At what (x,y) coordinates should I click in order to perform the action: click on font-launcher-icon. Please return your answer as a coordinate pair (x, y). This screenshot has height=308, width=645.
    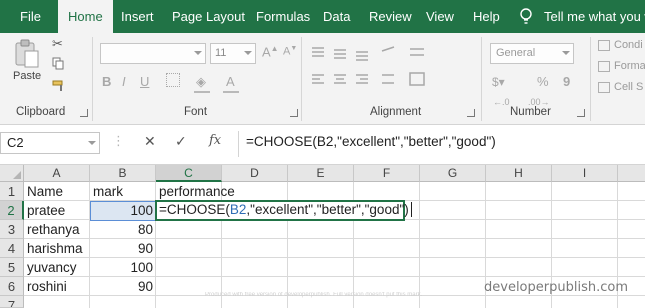
    Looking at the image, I should click on (294, 113).